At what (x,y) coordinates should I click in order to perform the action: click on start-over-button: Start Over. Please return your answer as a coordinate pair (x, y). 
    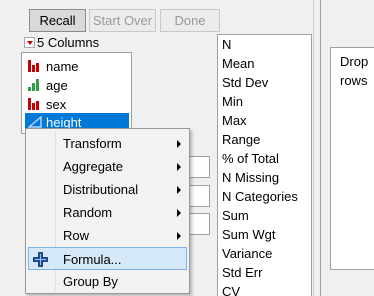
    Looking at the image, I should click on (122, 20).